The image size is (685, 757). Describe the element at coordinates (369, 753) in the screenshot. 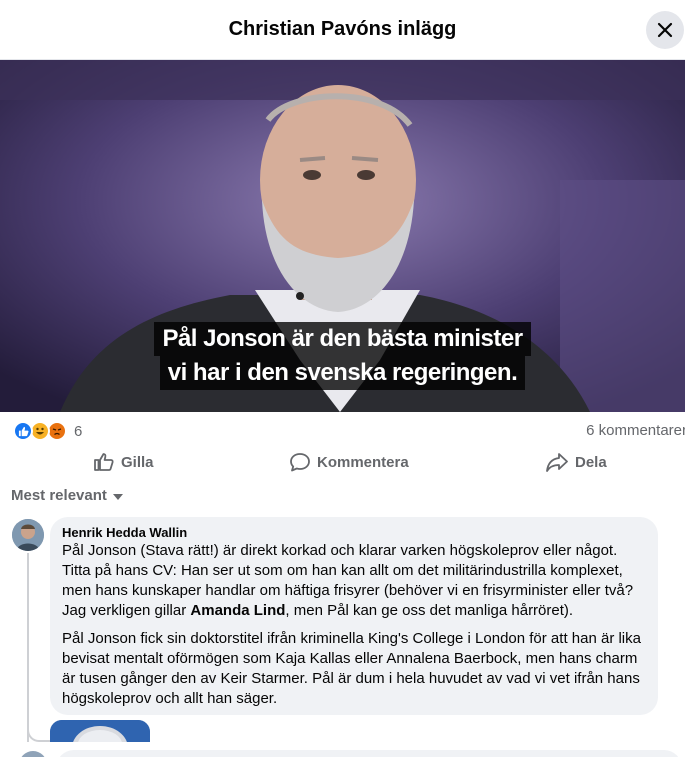

I see `write-comment-input` at that location.